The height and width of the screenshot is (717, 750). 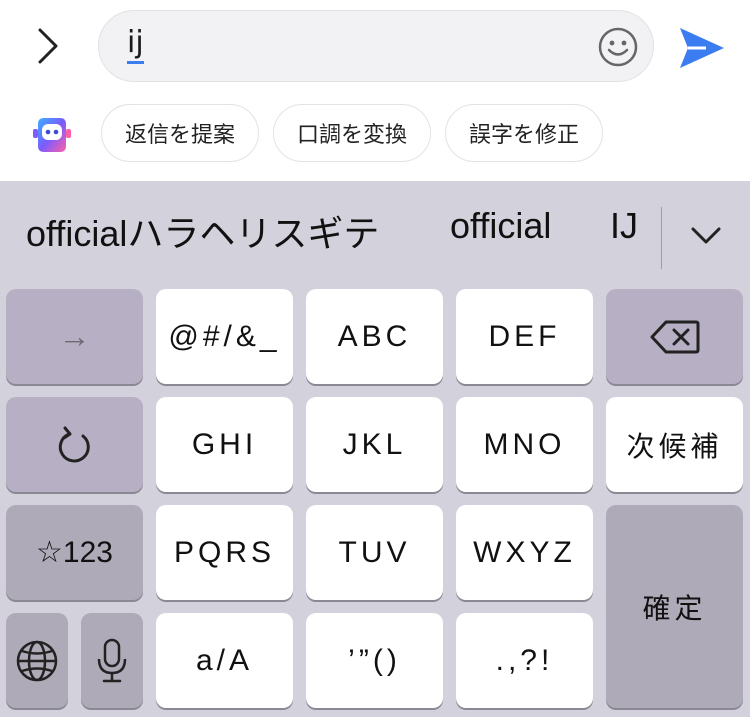 I want to click on punctuation-key: .,?!, so click(x=524, y=660).